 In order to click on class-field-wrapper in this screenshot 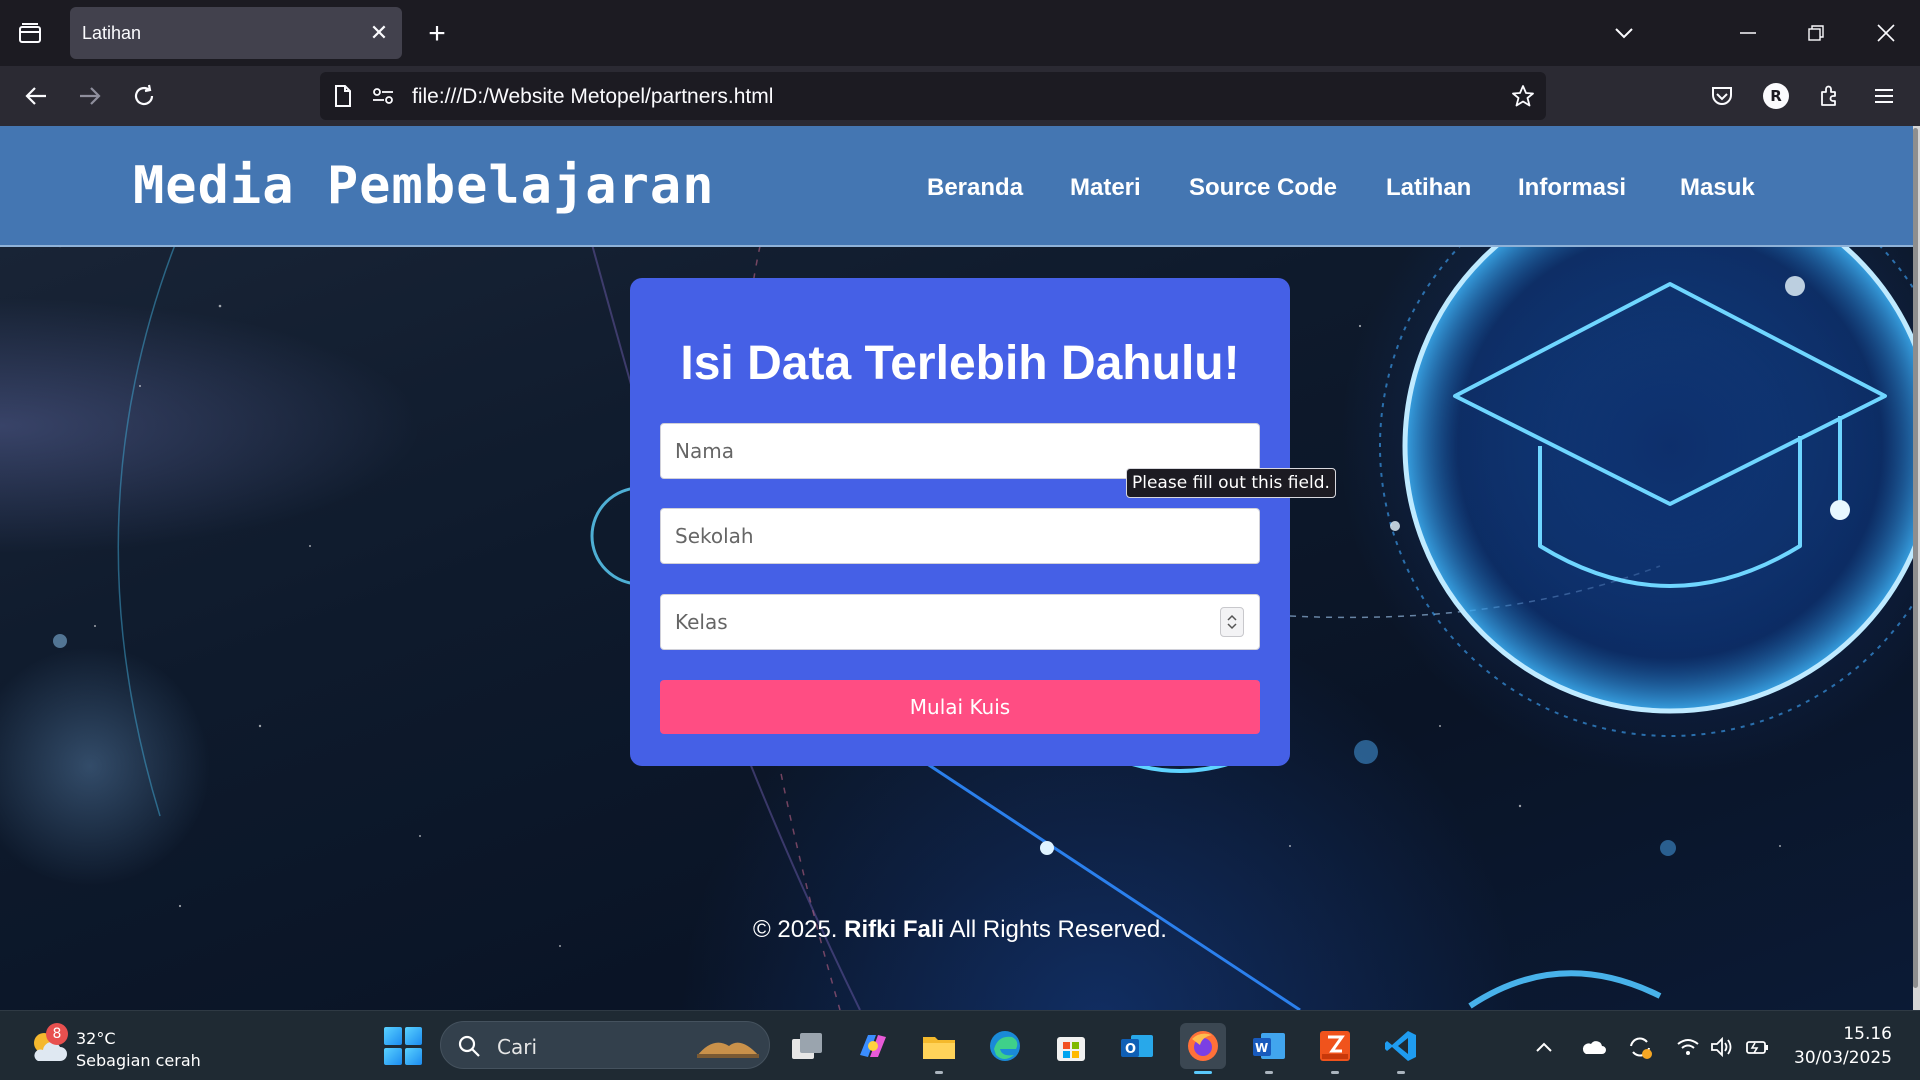, I will do `click(960, 622)`.